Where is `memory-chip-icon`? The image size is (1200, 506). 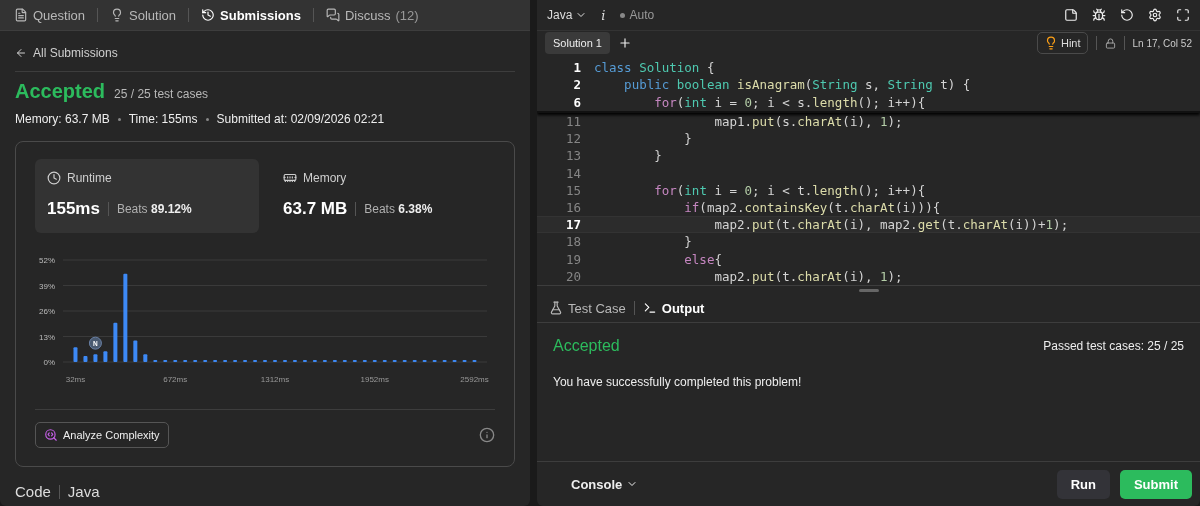 memory-chip-icon is located at coordinates (290, 178).